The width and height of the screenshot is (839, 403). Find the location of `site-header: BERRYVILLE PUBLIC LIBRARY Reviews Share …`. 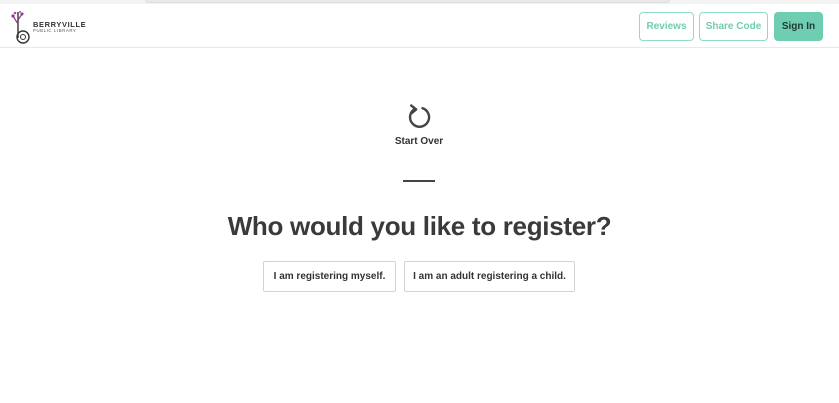

site-header: BERRYVILLE PUBLIC LIBRARY Reviews Share … is located at coordinates (419, 26).